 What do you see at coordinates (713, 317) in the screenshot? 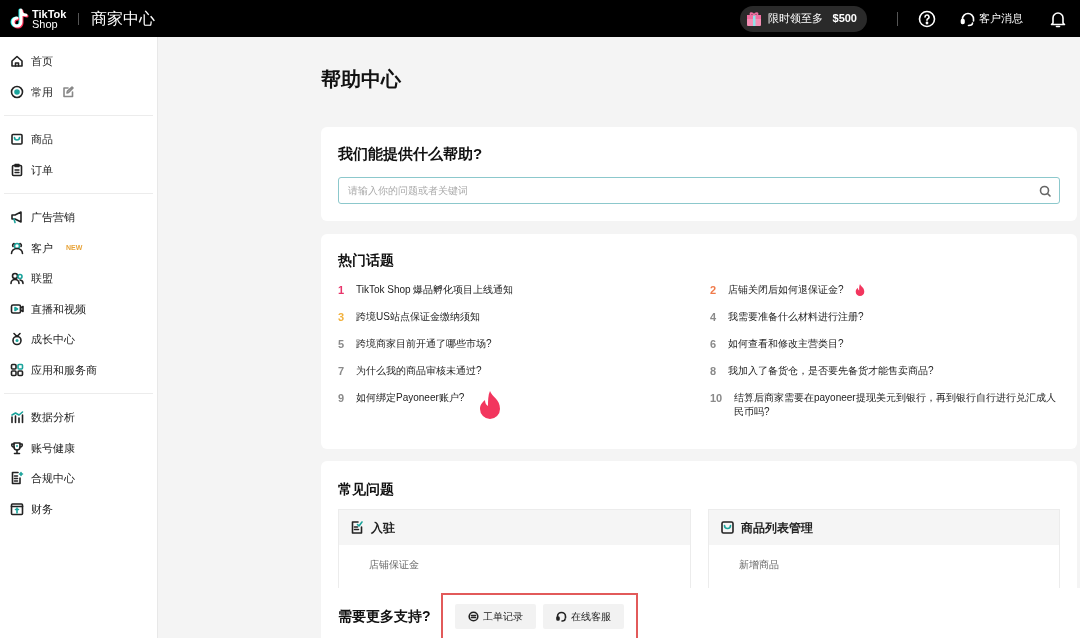
I see `rank-number: 4` at bounding box center [713, 317].